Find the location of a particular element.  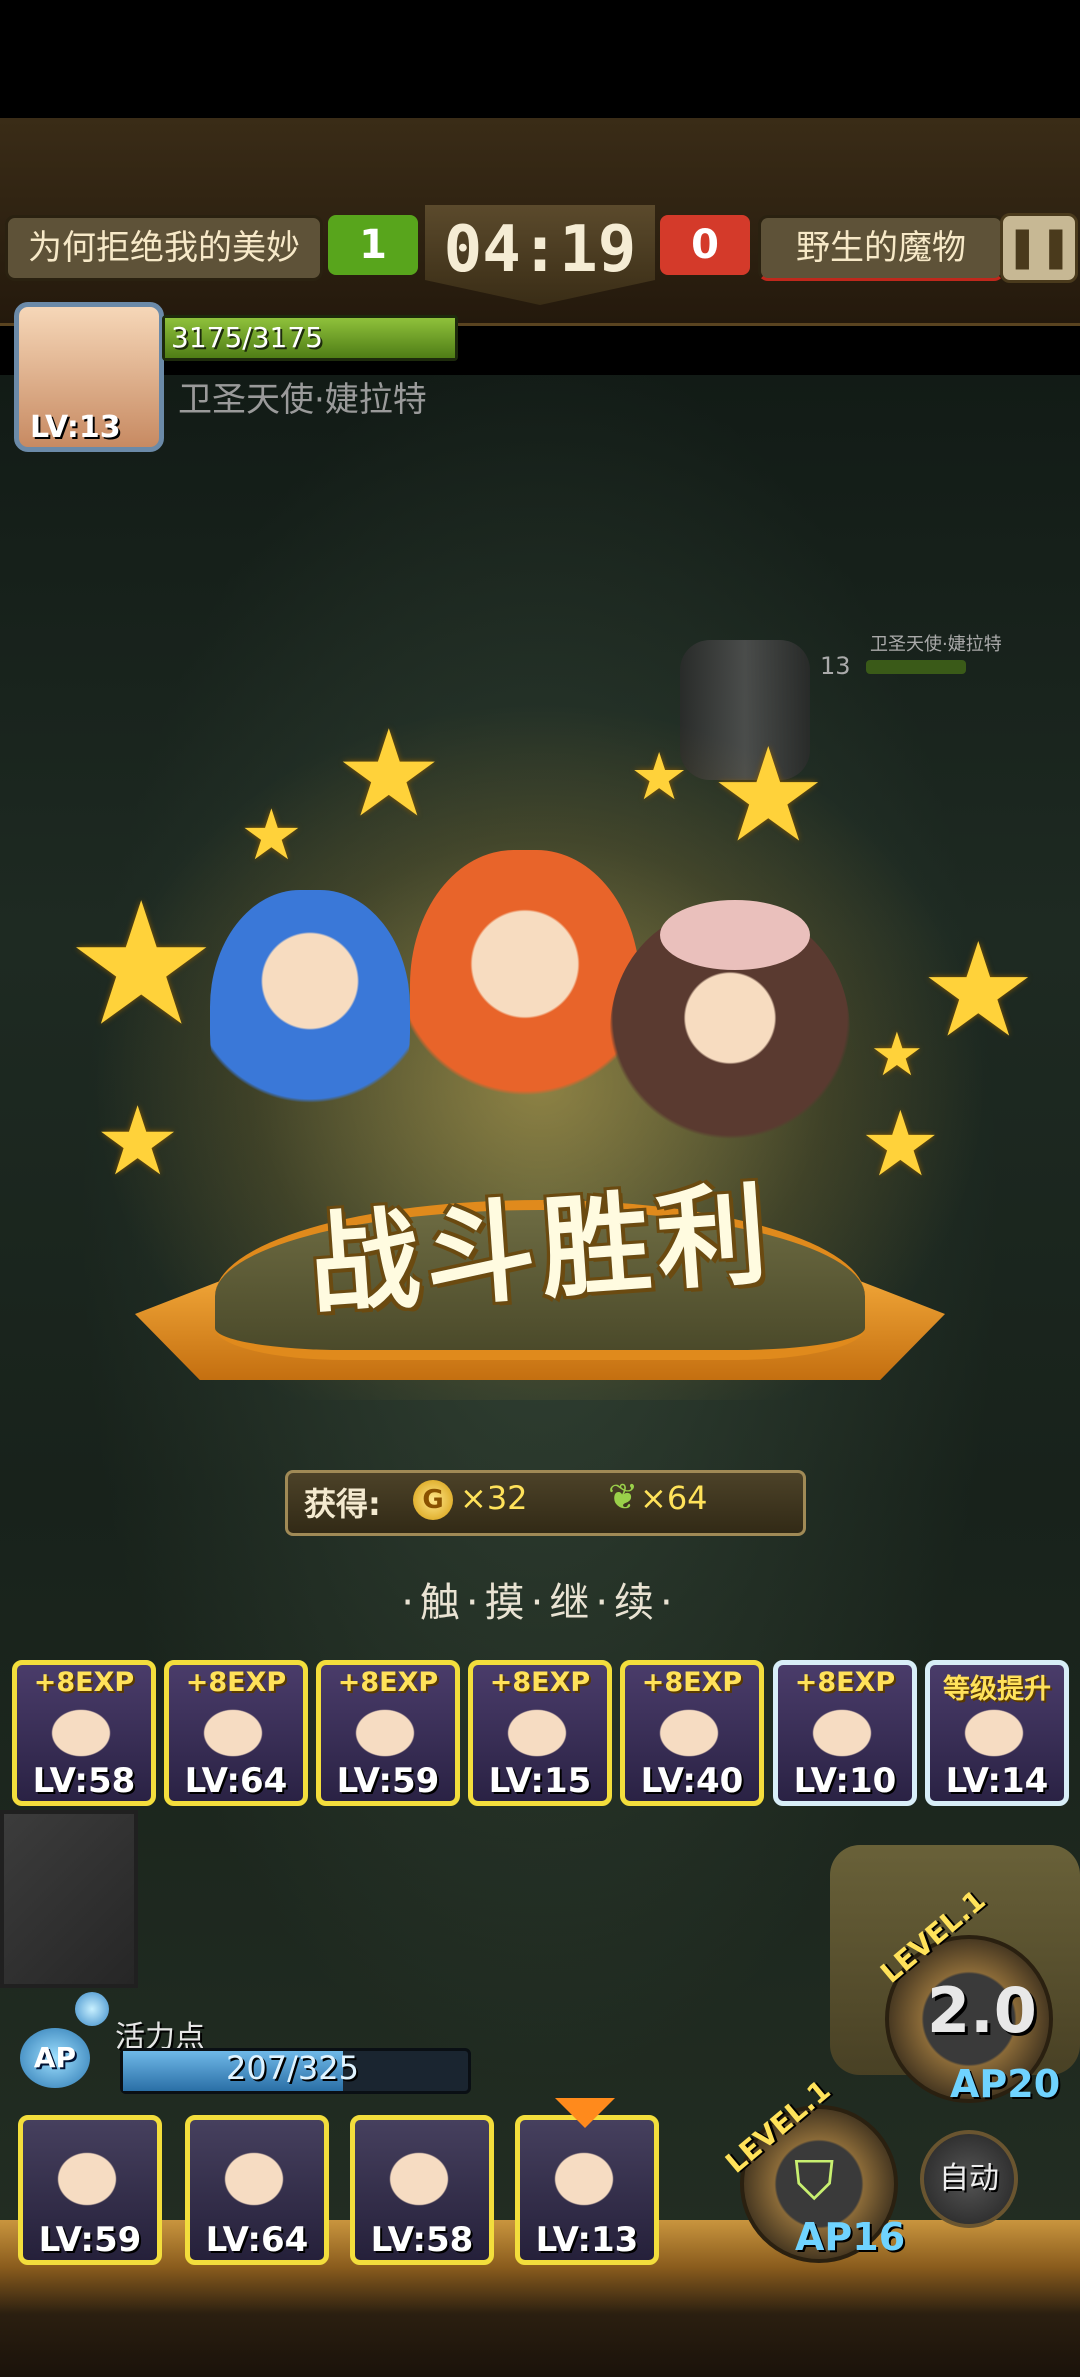

right-score-value: 0 is located at coordinates (705, 245).